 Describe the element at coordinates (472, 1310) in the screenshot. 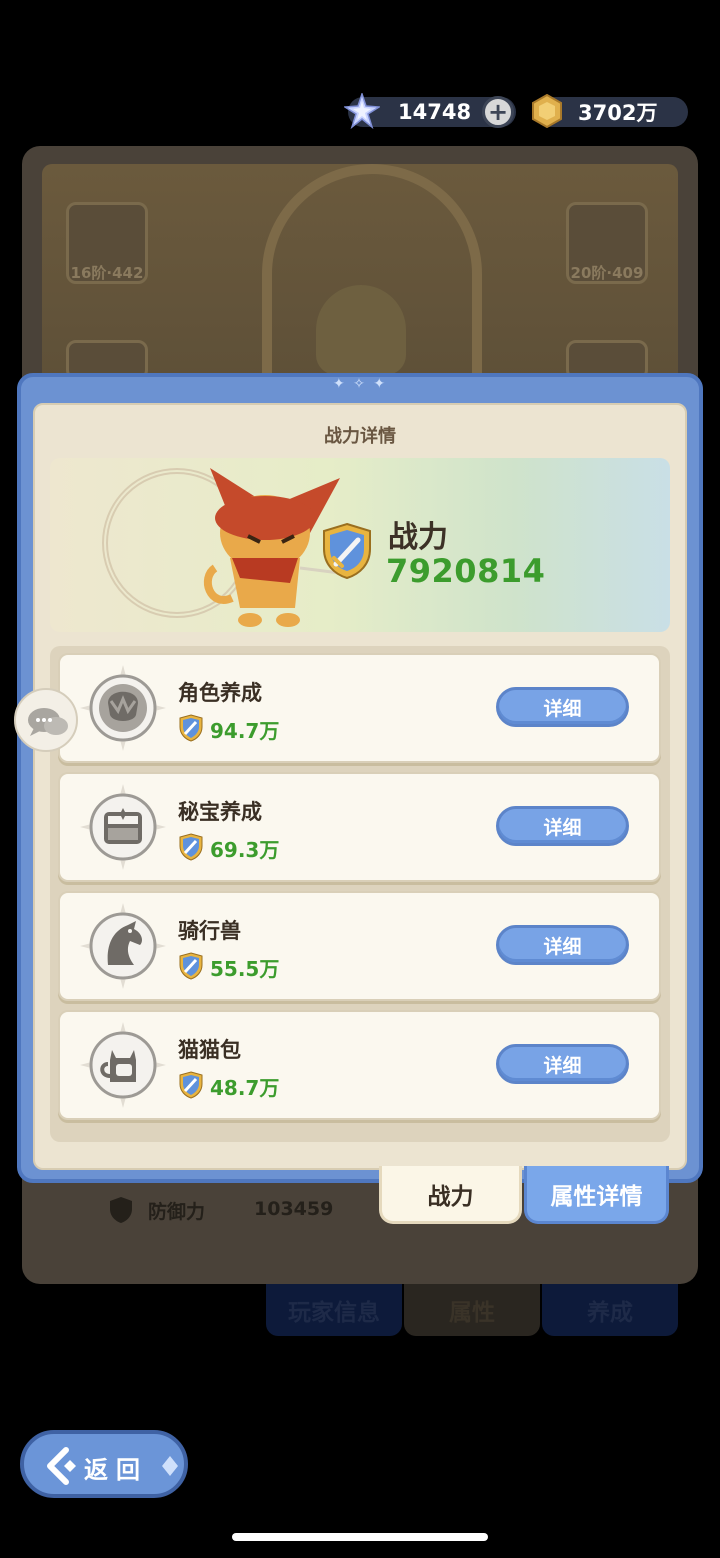

I see `tab-attributes-bg: 属性` at that location.